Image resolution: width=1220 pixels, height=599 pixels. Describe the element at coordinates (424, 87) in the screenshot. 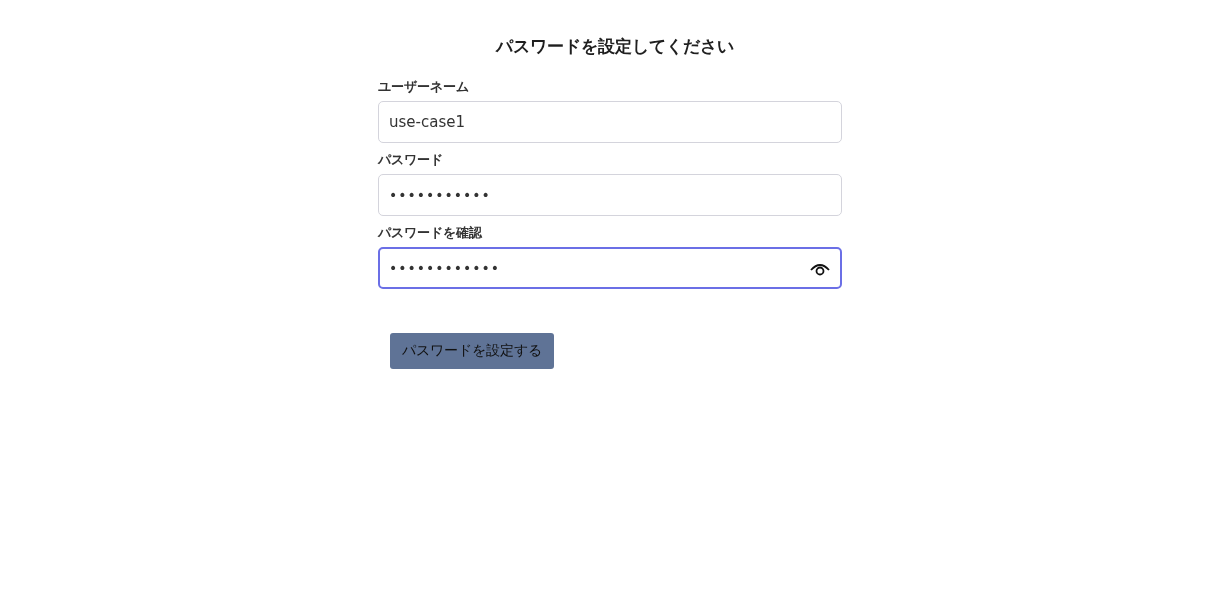

I see `field-label: ユーザーネーム` at that location.